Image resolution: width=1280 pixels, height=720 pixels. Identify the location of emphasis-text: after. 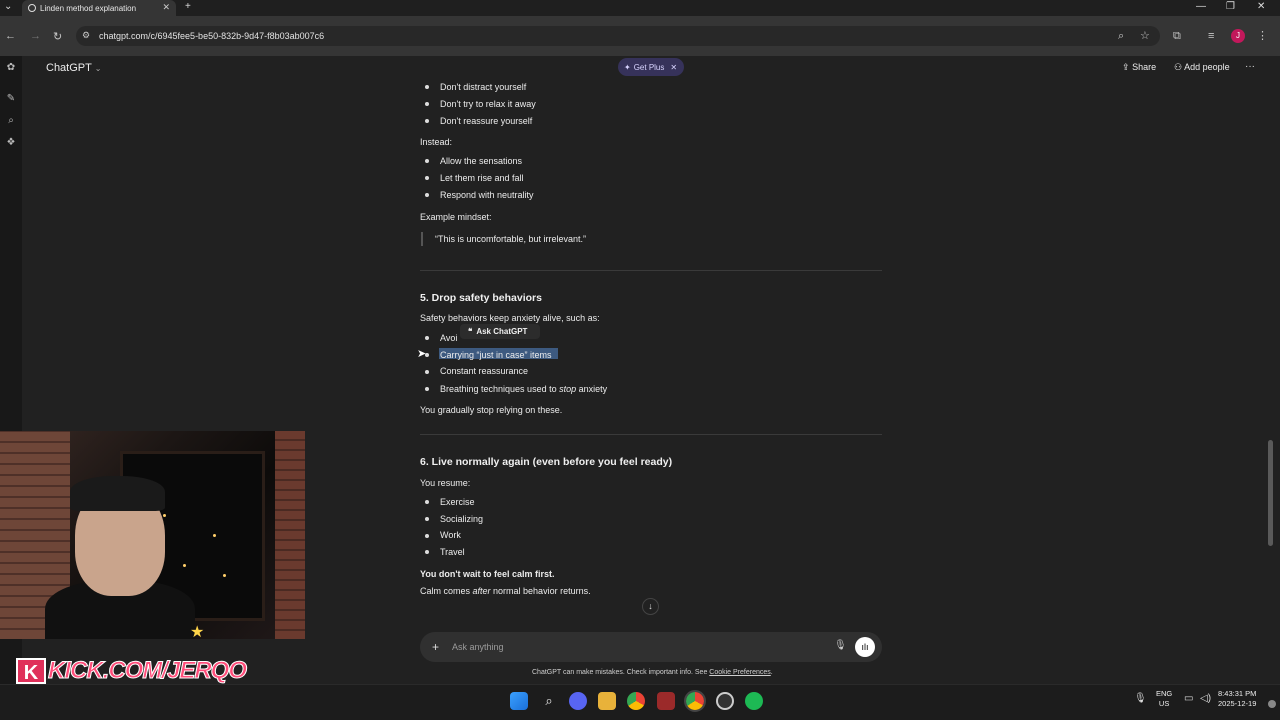
(481, 591).